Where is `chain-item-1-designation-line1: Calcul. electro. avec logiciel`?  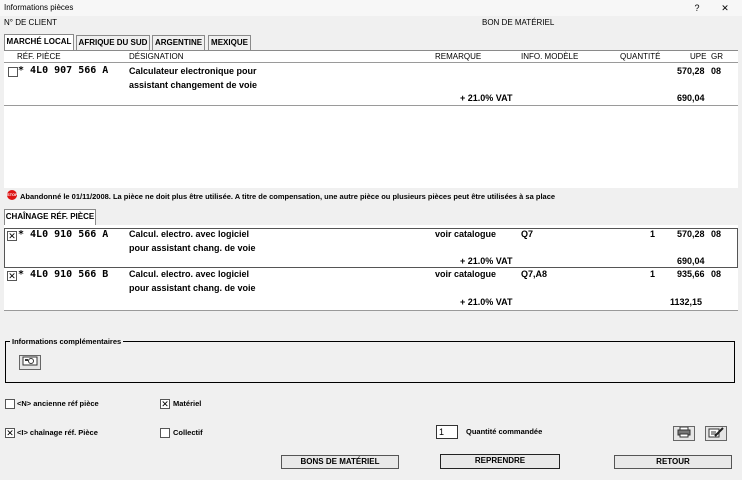 chain-item-1-designation-line1: Calcul. electro. avec logiciel is located at coordinates (189, 234).